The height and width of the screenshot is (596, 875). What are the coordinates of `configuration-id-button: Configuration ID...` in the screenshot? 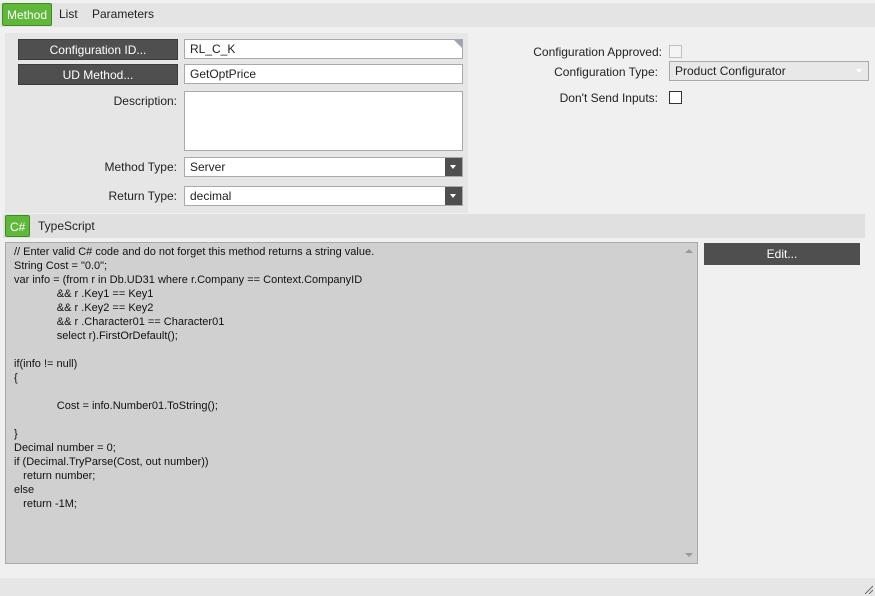 It's located at (98, 49).